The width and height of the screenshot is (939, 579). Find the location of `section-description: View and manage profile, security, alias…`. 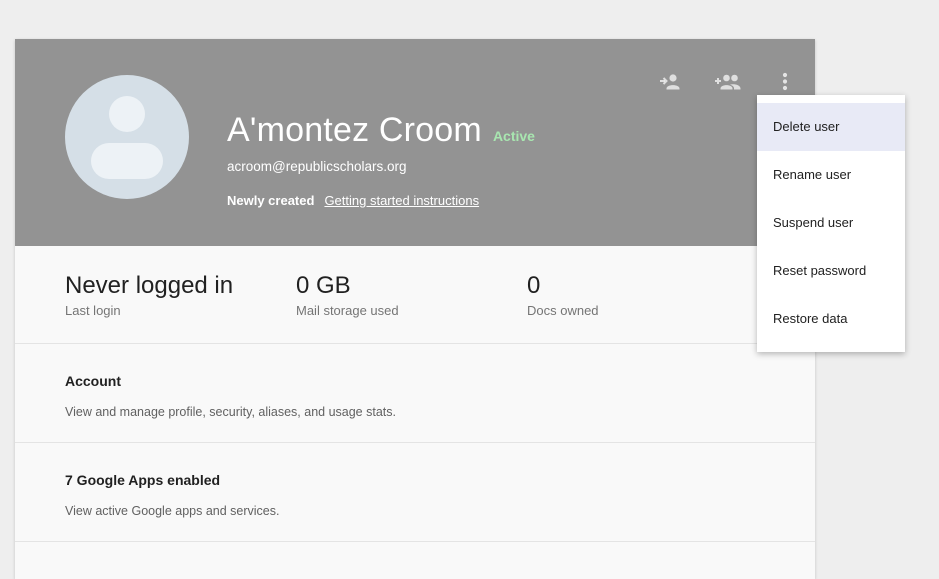

section-description: View and manage profile, security, alias… is located at coordinates (230, 412).